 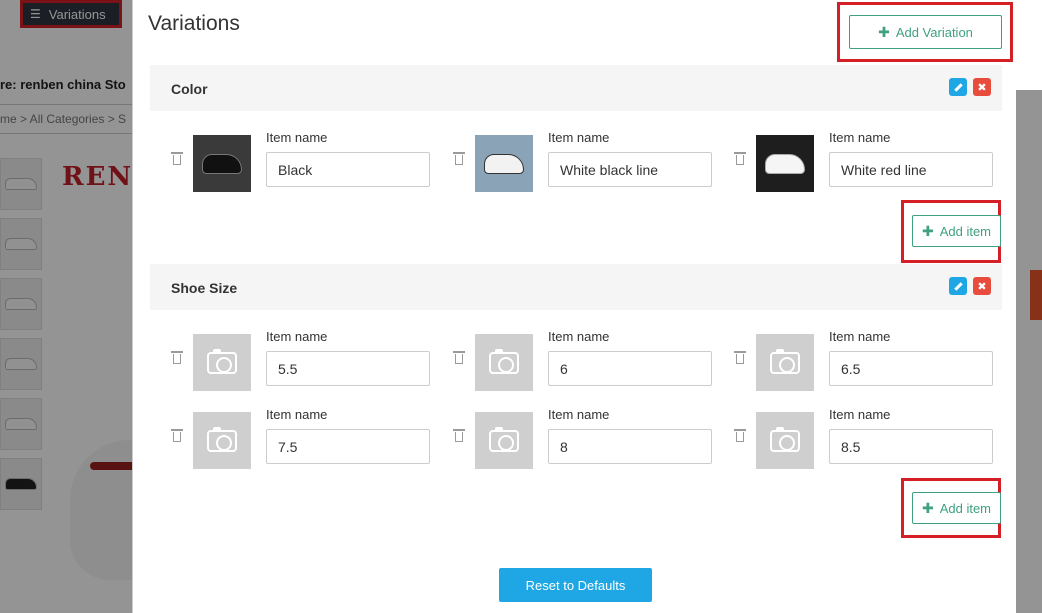 What do you see at coordinates (204, 288) in the screenshot?
I see `section-title: Shoe Size` at bounding box center [204, 288].